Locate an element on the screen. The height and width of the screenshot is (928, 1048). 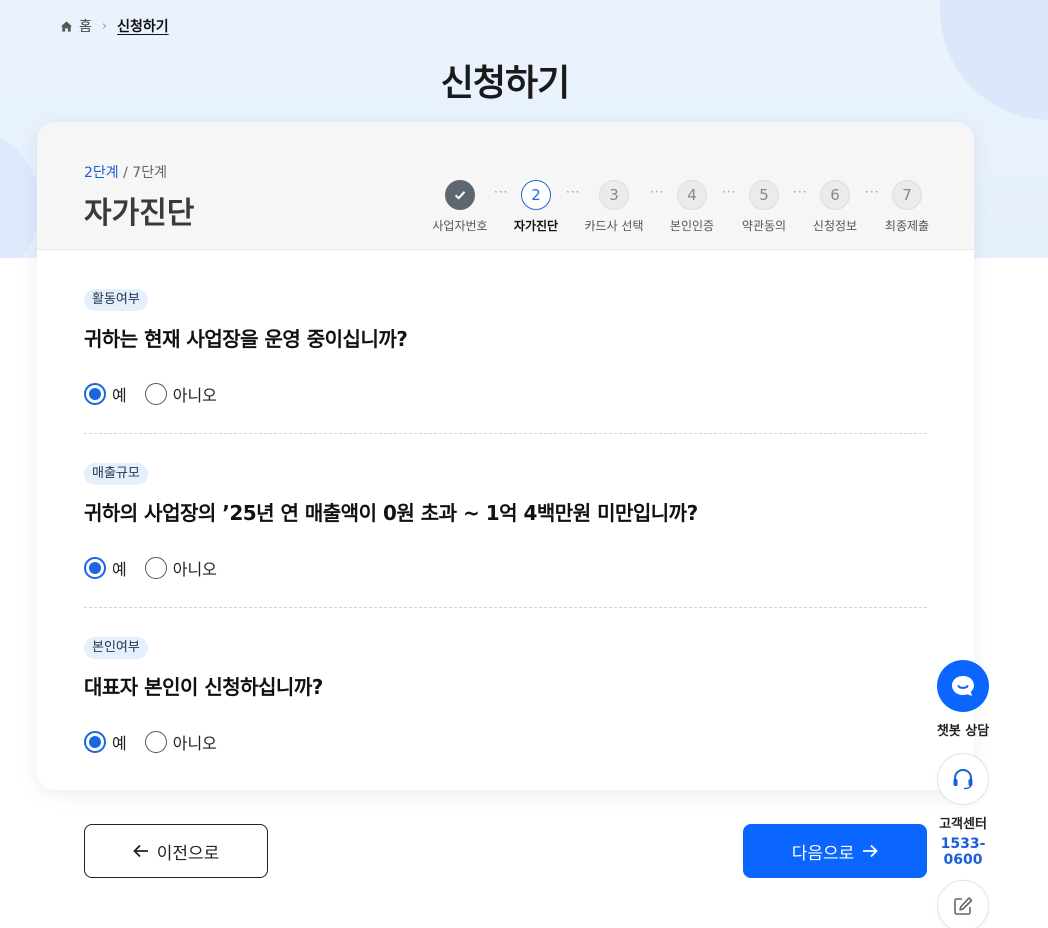
step-number: 5 is located at coordinates (764, 195).